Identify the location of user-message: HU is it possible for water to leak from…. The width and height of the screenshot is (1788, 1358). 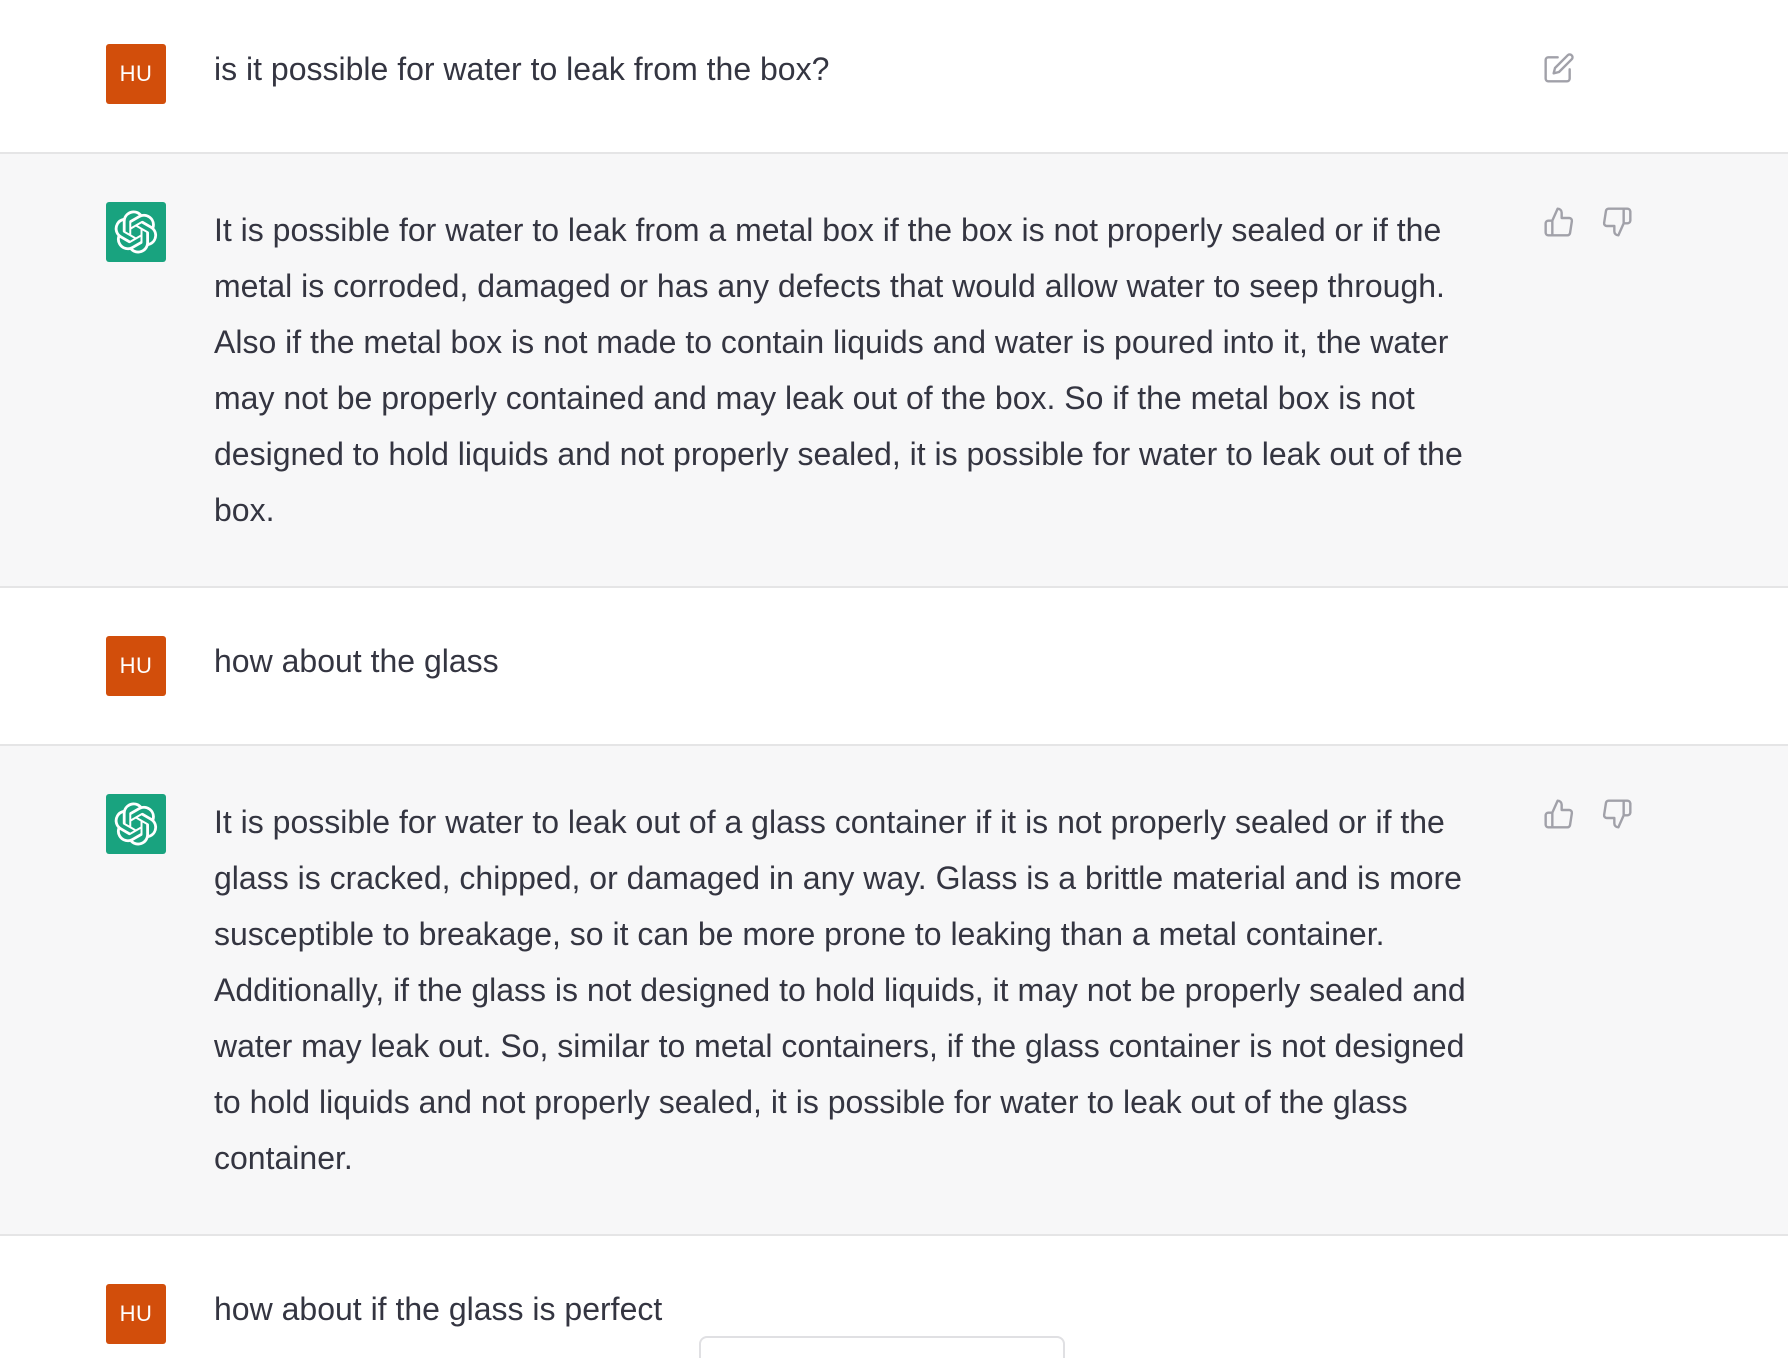
(894, 77).